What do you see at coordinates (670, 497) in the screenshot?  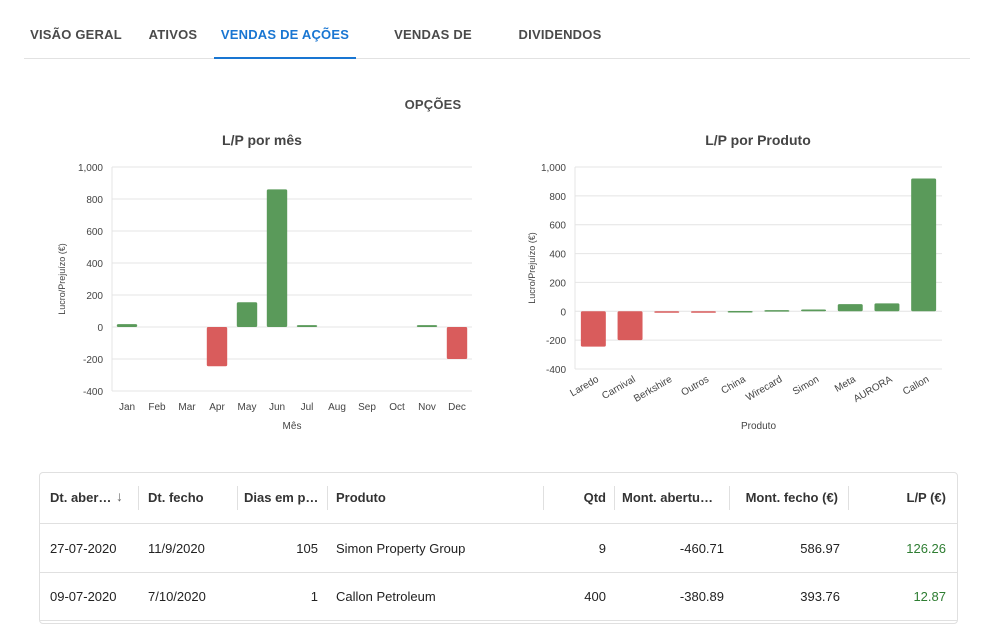 I see `header-mont-abertura: Mont. abertura (€)` at bounding box center [670, 497].